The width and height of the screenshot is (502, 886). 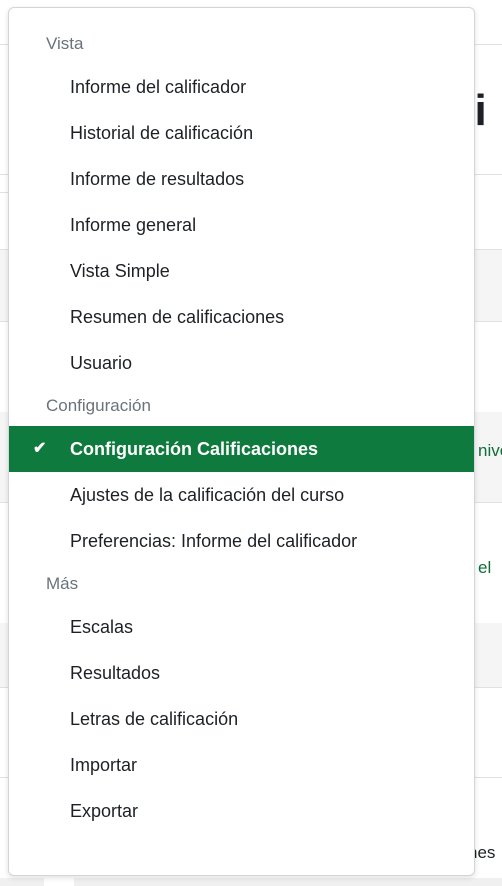 I want to click on footer-cell, so click(x=59, y=882).